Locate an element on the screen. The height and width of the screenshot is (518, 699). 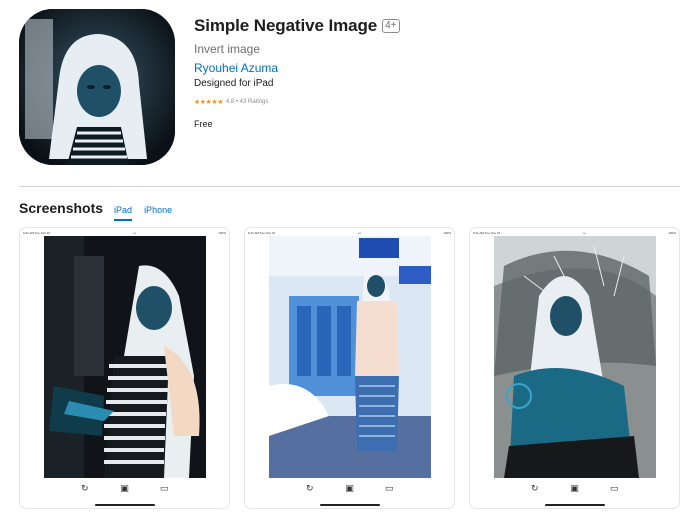
section-divider is located at coordinates (349, 186).